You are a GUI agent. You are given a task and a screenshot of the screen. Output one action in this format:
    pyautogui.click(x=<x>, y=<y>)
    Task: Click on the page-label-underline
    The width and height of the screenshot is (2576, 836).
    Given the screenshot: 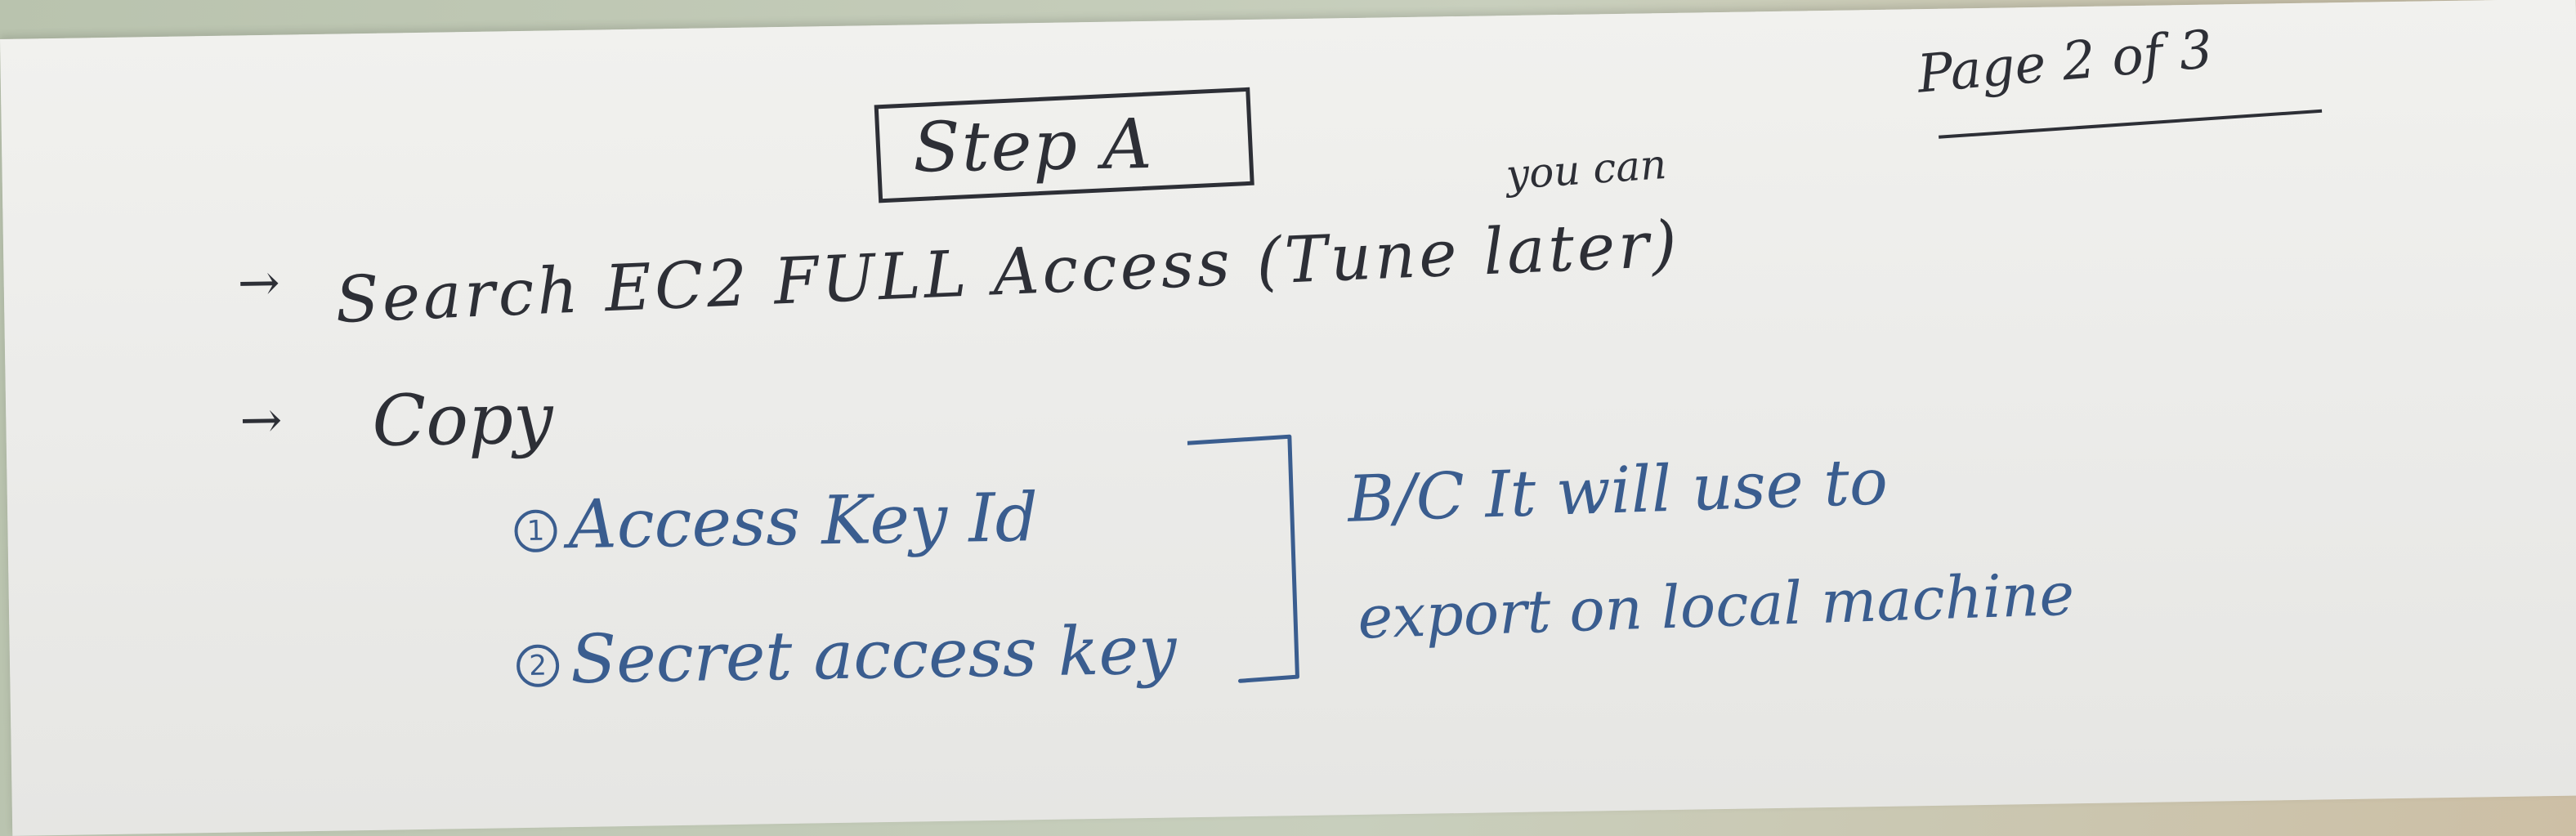 What is the action you would take?
    pyautogui.click(x=2131, y=124)
    